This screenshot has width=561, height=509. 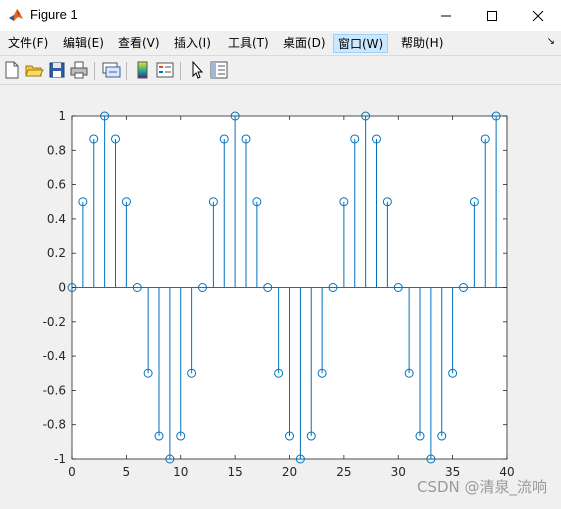 What do you see at coordinates (62, 116) in the screenshot?
I see `y-tick-label: 1` at bounding box center [62, 116].